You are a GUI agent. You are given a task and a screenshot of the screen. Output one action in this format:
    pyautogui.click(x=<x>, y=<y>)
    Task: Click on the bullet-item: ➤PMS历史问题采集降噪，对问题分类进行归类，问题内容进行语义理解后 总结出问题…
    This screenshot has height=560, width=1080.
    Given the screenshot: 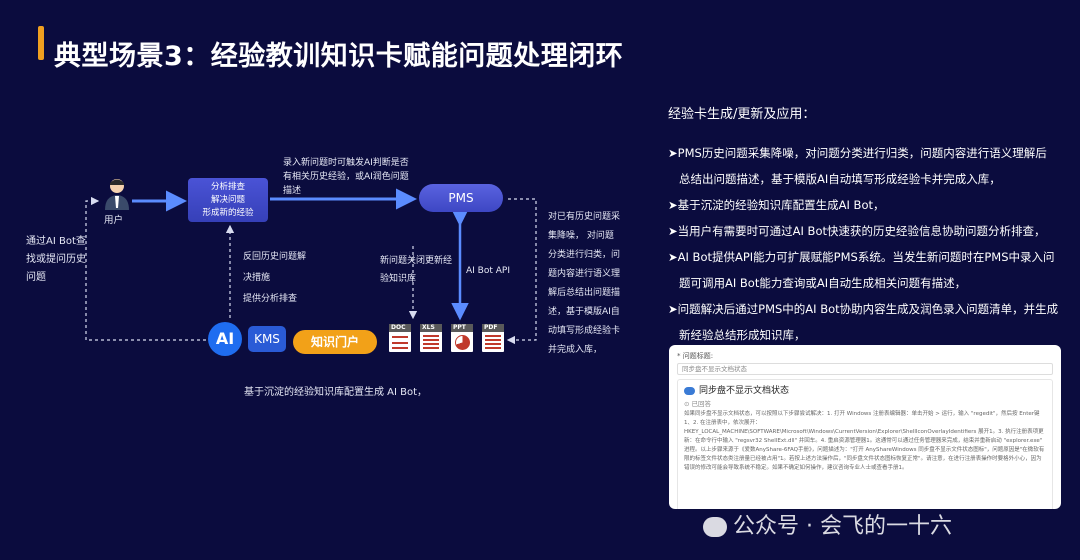 What is the action you would take?
    pyautogui.click(x=866, y=166)
    